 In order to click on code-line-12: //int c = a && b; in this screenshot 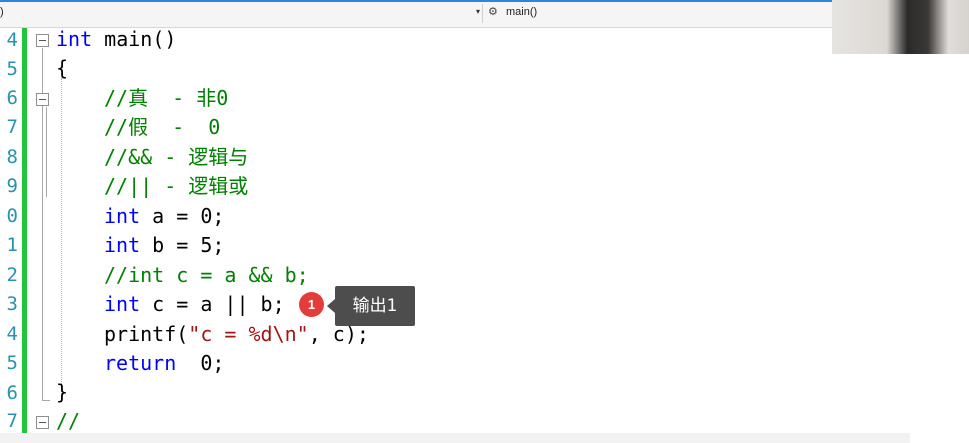, I will do `click(206, 275)`.